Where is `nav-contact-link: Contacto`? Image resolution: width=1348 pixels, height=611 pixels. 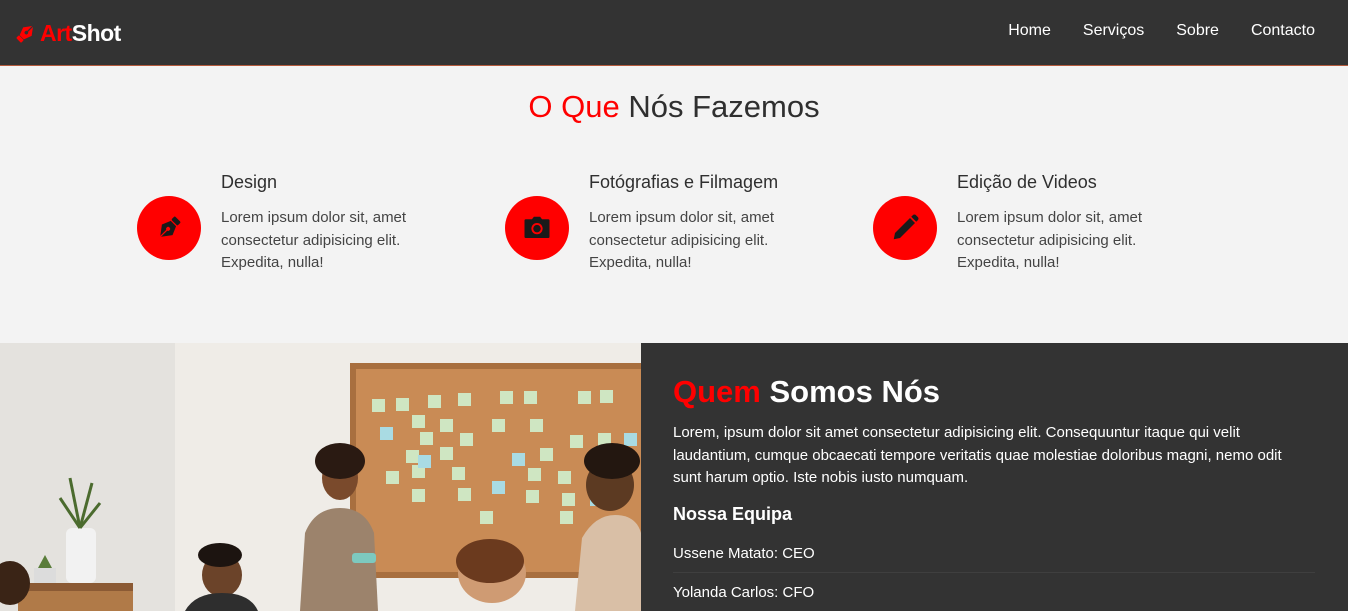 nav-contact-link: Contacto is located at coordinates (1283, 31).